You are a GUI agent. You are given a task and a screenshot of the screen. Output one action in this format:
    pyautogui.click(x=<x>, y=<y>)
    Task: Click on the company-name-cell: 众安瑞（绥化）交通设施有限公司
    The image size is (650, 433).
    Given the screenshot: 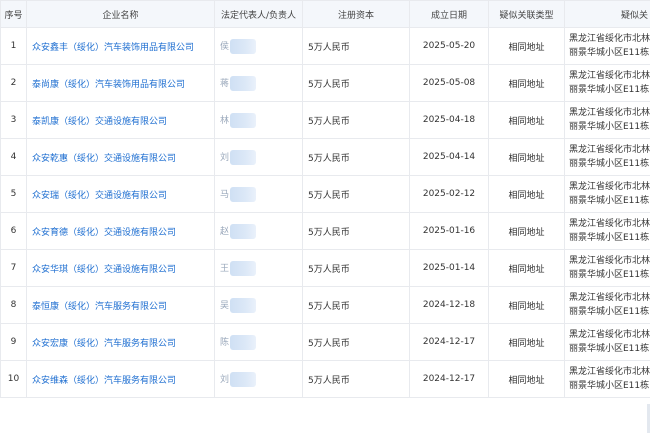 What is the action you would take?
    pyautogui.click(x=120, y=194)
    